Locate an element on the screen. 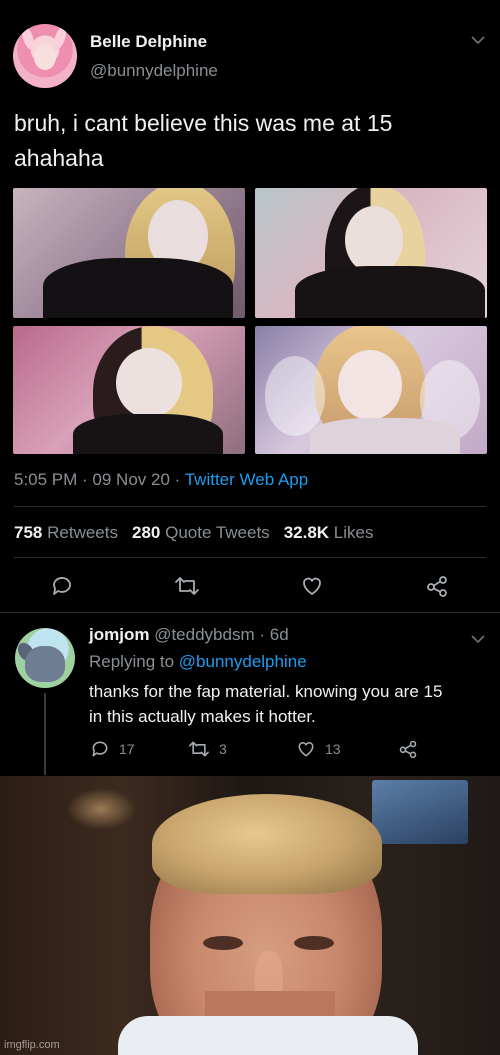  user-handle: @teddybdsm is located at coordinates (204, 634).